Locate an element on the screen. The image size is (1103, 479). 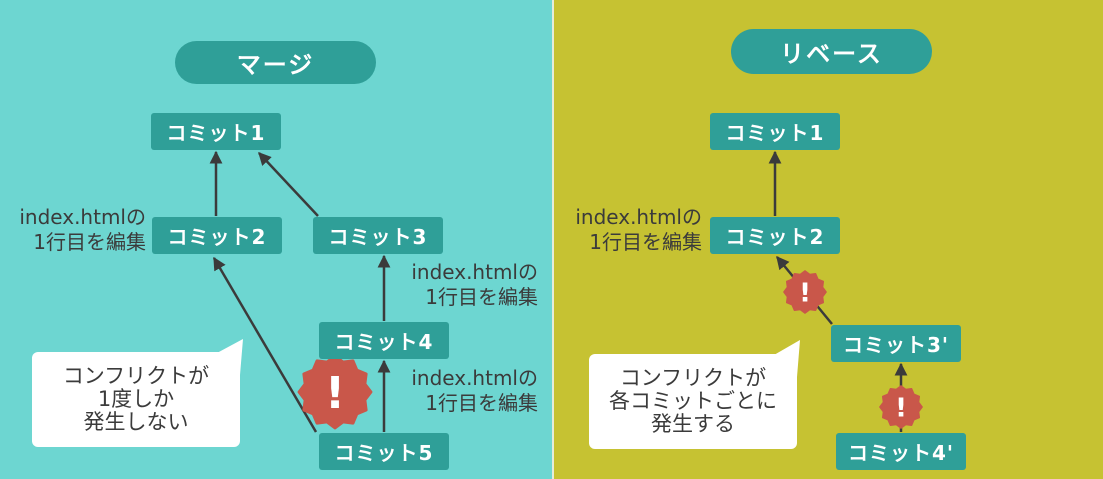
merge-callout: コンフリクトが 1度しか 発生しない is located at coordinates (136, 399).